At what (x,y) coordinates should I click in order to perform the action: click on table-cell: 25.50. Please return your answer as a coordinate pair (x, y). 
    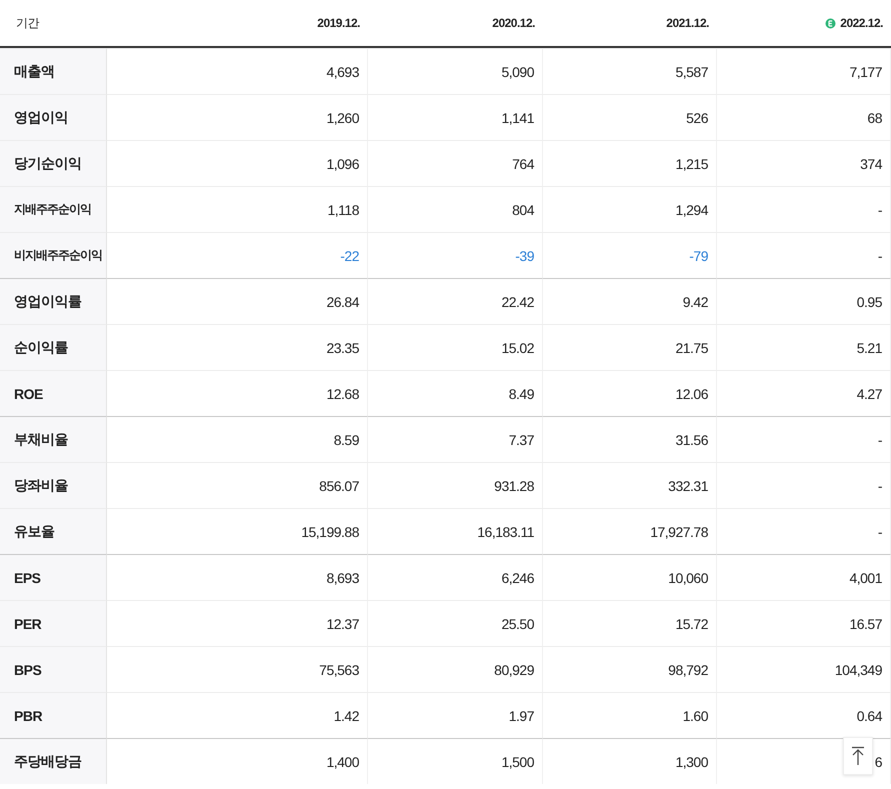
    Looking at the image, I should click on (455, 623).